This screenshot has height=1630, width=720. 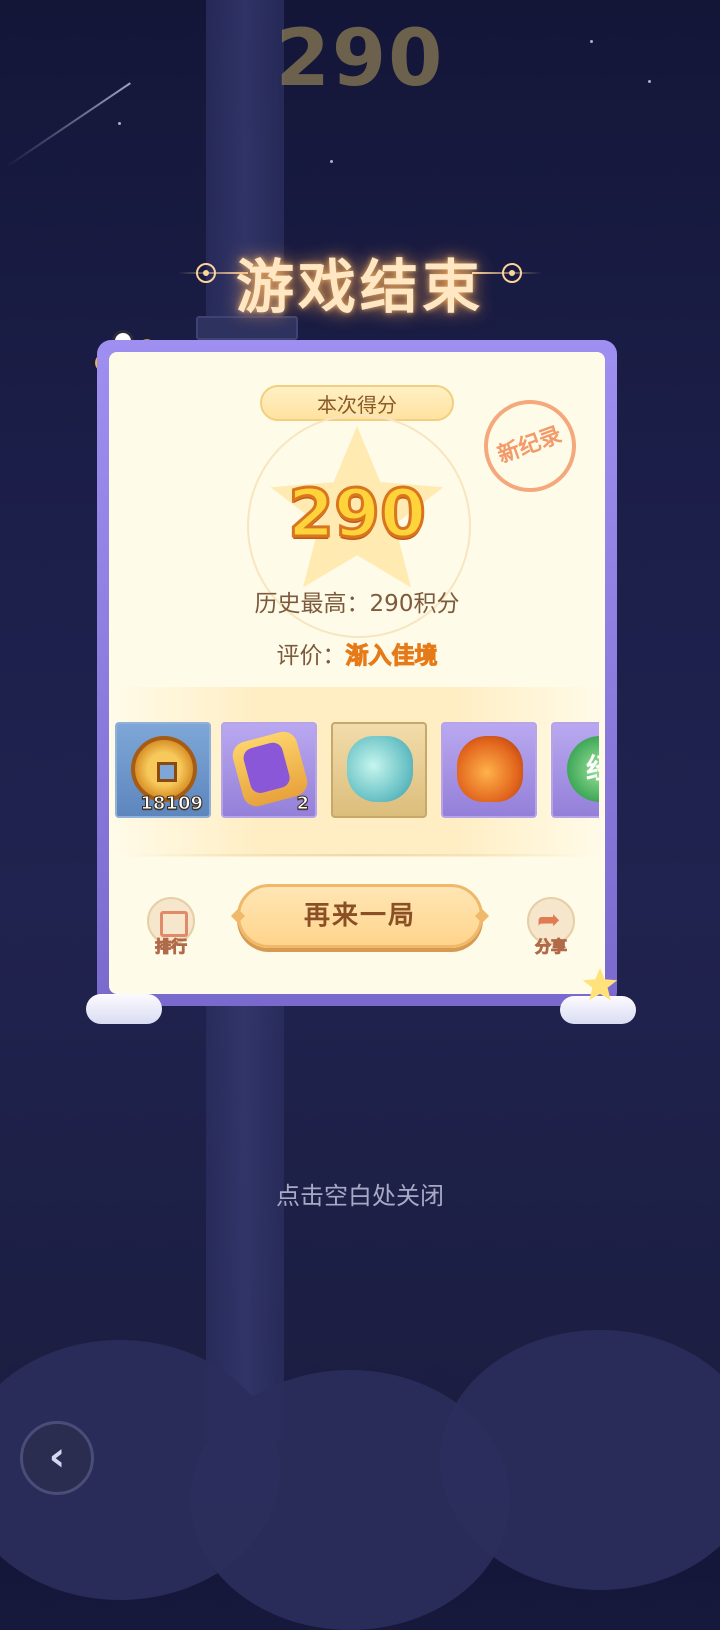 I want to click on rating-label: 评价：, so click(x=311, y=656).